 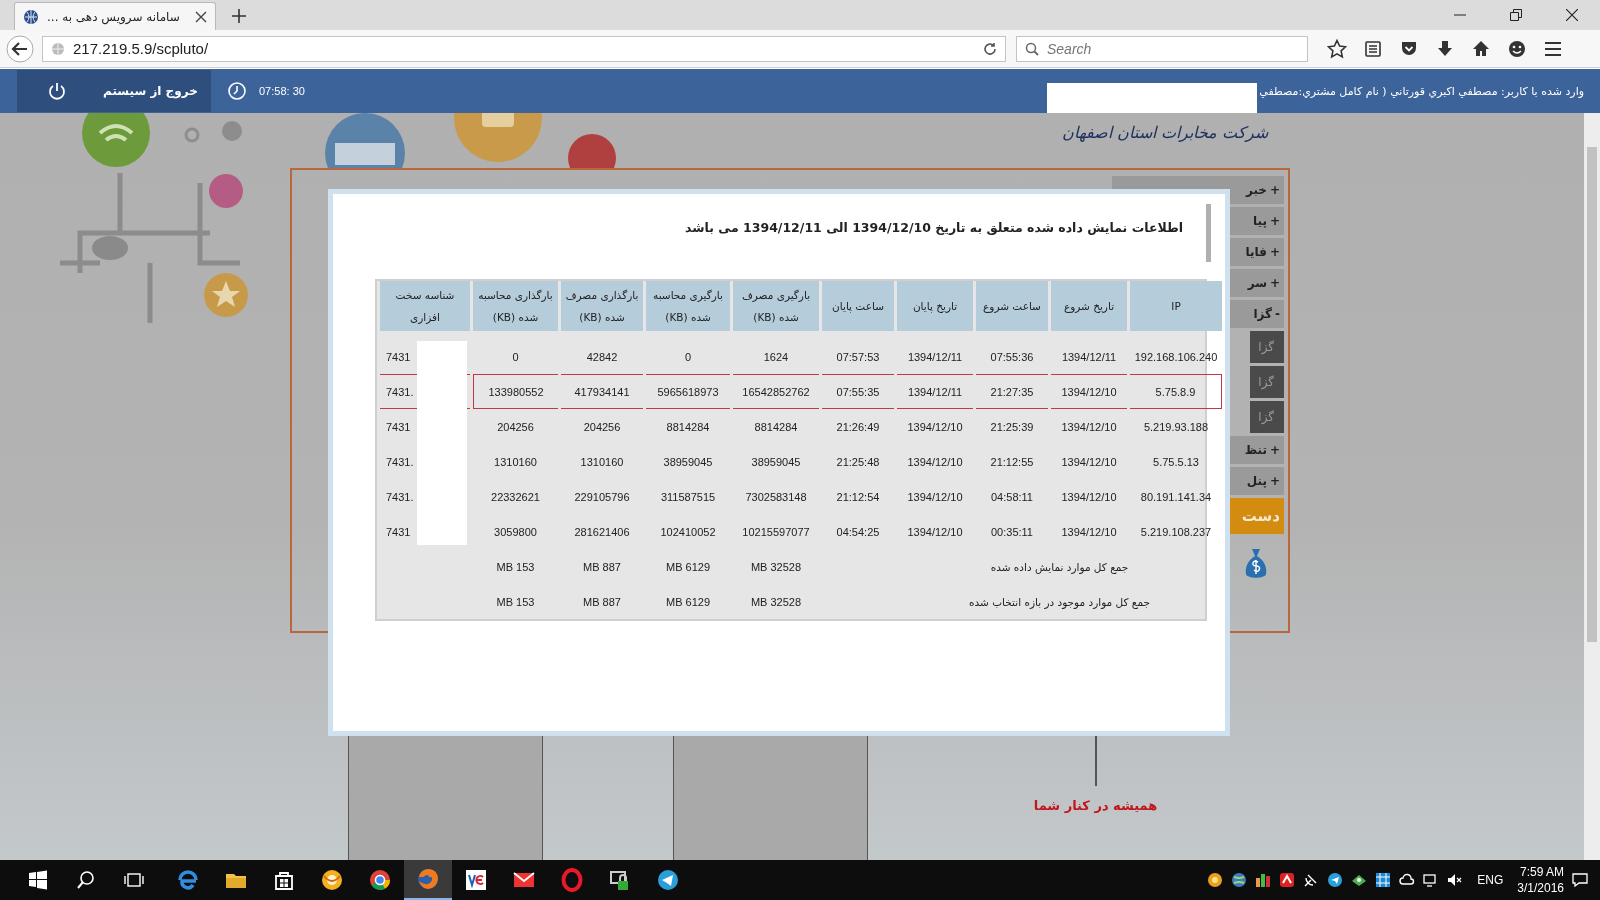 What do you see at coordinates (134, 880) in the screenshot?
I see `task-view-icon` at bounding box center [134, 880].